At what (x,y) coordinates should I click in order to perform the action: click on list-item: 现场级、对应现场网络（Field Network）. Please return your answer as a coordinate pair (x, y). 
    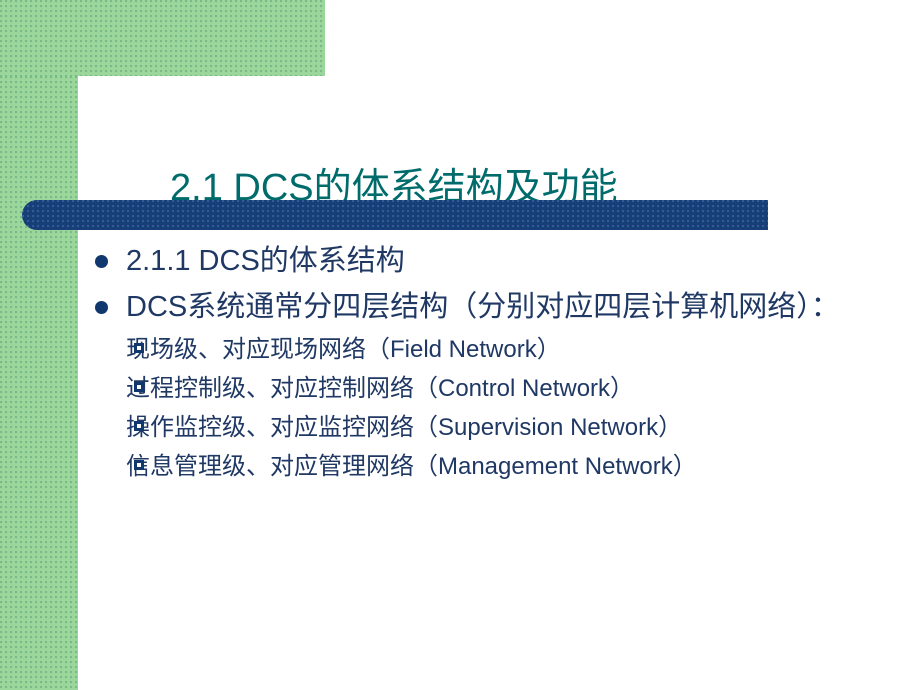
    Looking at the image, I should click on (508, 350).